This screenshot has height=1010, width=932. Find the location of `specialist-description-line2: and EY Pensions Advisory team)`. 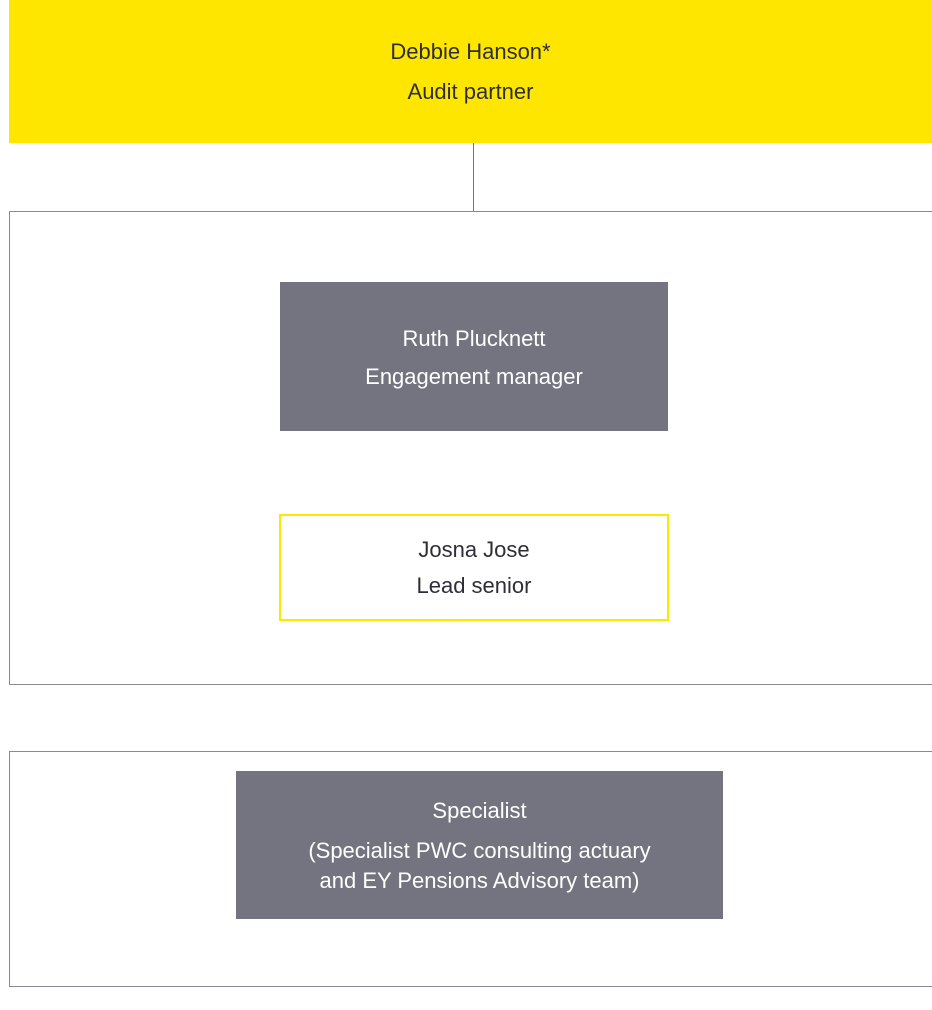

specialist-description-line2: and EY Pensions Advisory team) is located at coordinates (479, 880).